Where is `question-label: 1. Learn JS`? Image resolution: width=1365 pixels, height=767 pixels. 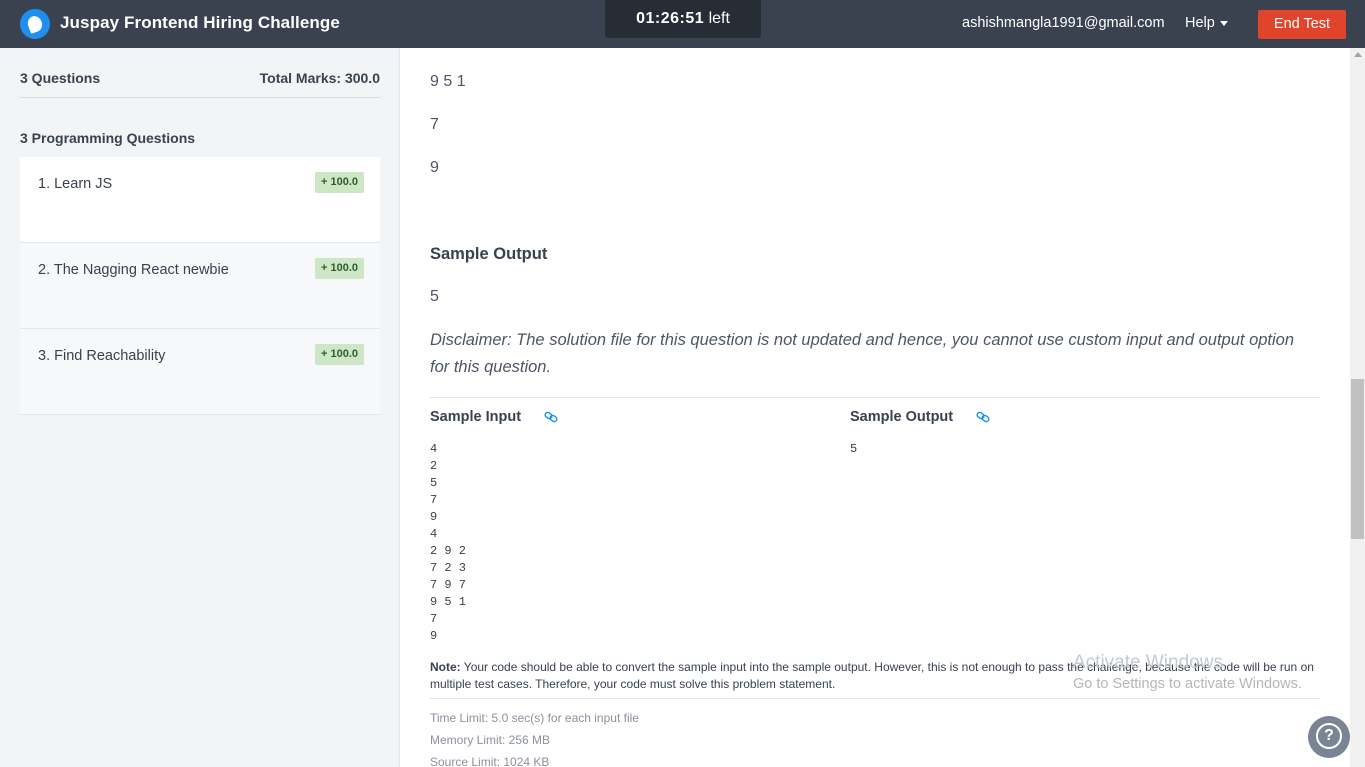 question-label: 1. Learn JS is located at coordinates (75, 184).